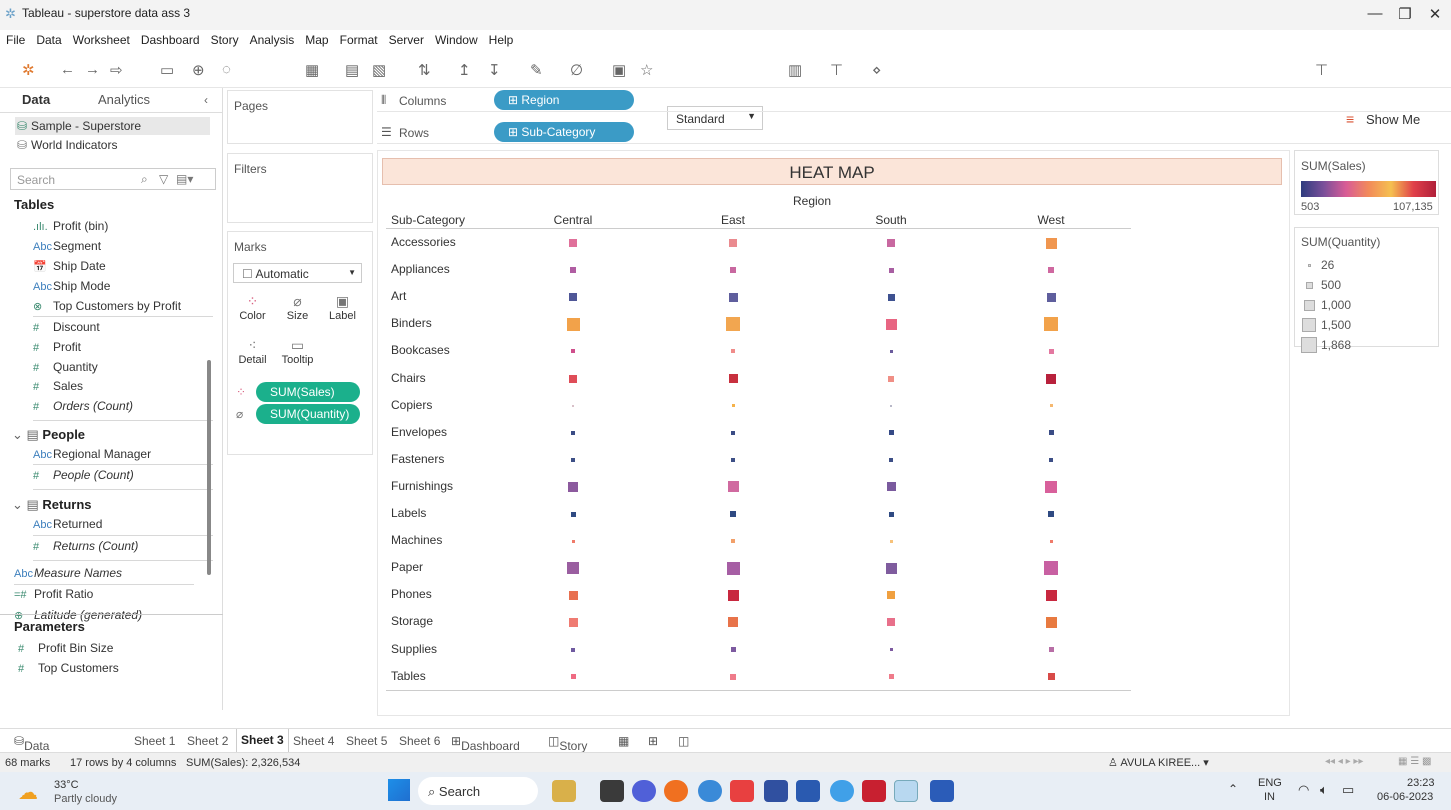  What do you see at coordinates (297, 310) in the screenshot?
I see `size-button: ⌀ Size` at bounding box center [297, 310].